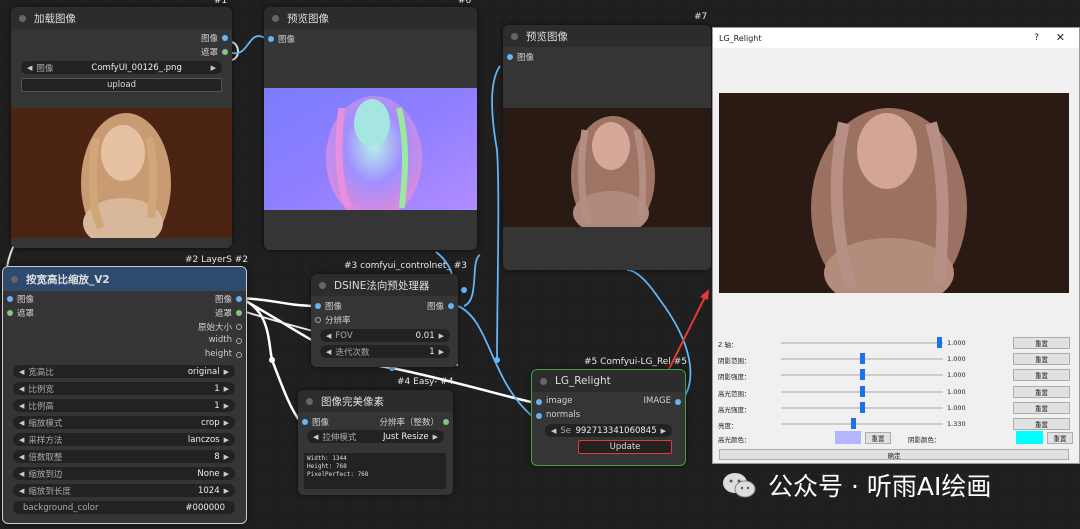 This screenshot has height=529, width=1080. Describe the element at coordinates (1036, 38) in the screenshot. I see `help-icon: ?` at that location.